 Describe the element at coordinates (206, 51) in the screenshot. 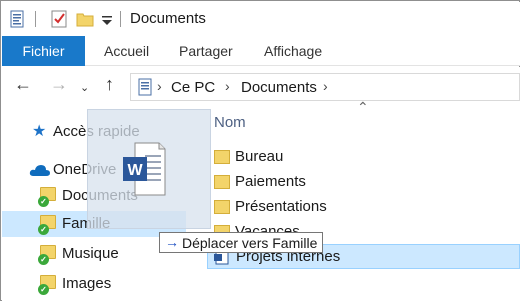

I see `tab-partager: Partager` at that location.